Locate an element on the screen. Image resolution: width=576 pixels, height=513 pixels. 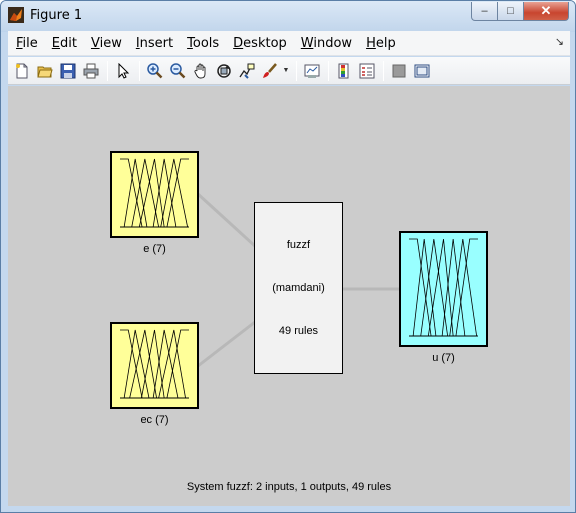
figure-toolbar: ▼ is located at coordinates (289, 71).